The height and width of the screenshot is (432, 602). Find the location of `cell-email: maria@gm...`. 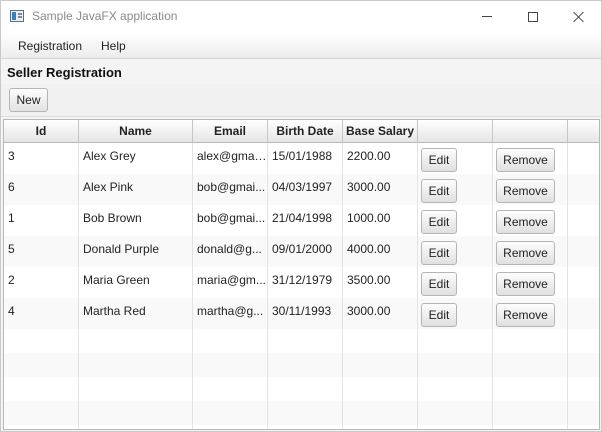

cell-email: maria@gm... is located at coordinates (230, 282).